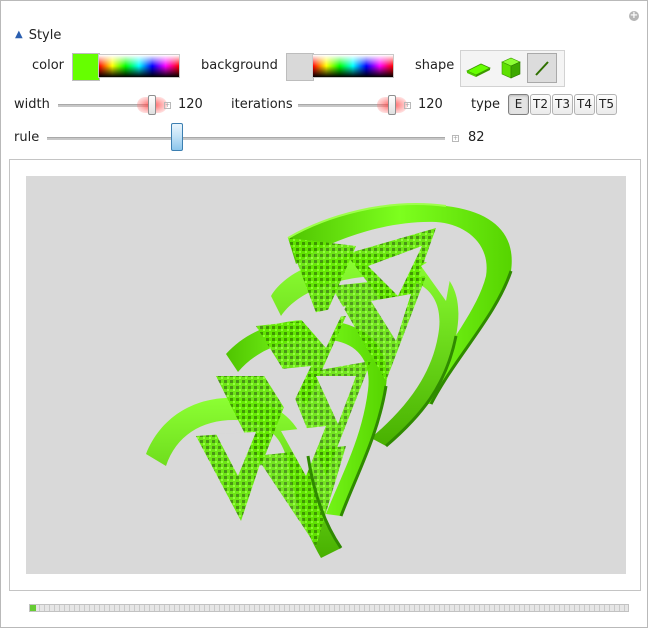 Image resolution: width=648 pixels, height=628 pixels. I want to click on shape-line-button, so click(542, 68).